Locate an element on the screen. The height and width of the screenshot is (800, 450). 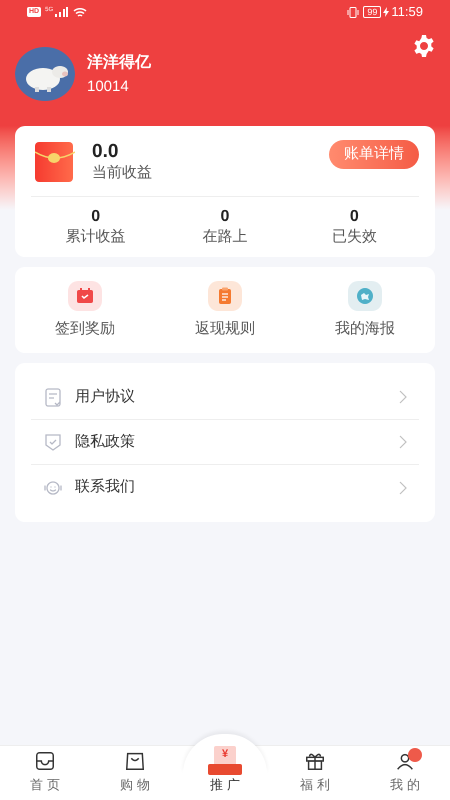
menu-item: 联系我们 is located at coordinates (225, 487).